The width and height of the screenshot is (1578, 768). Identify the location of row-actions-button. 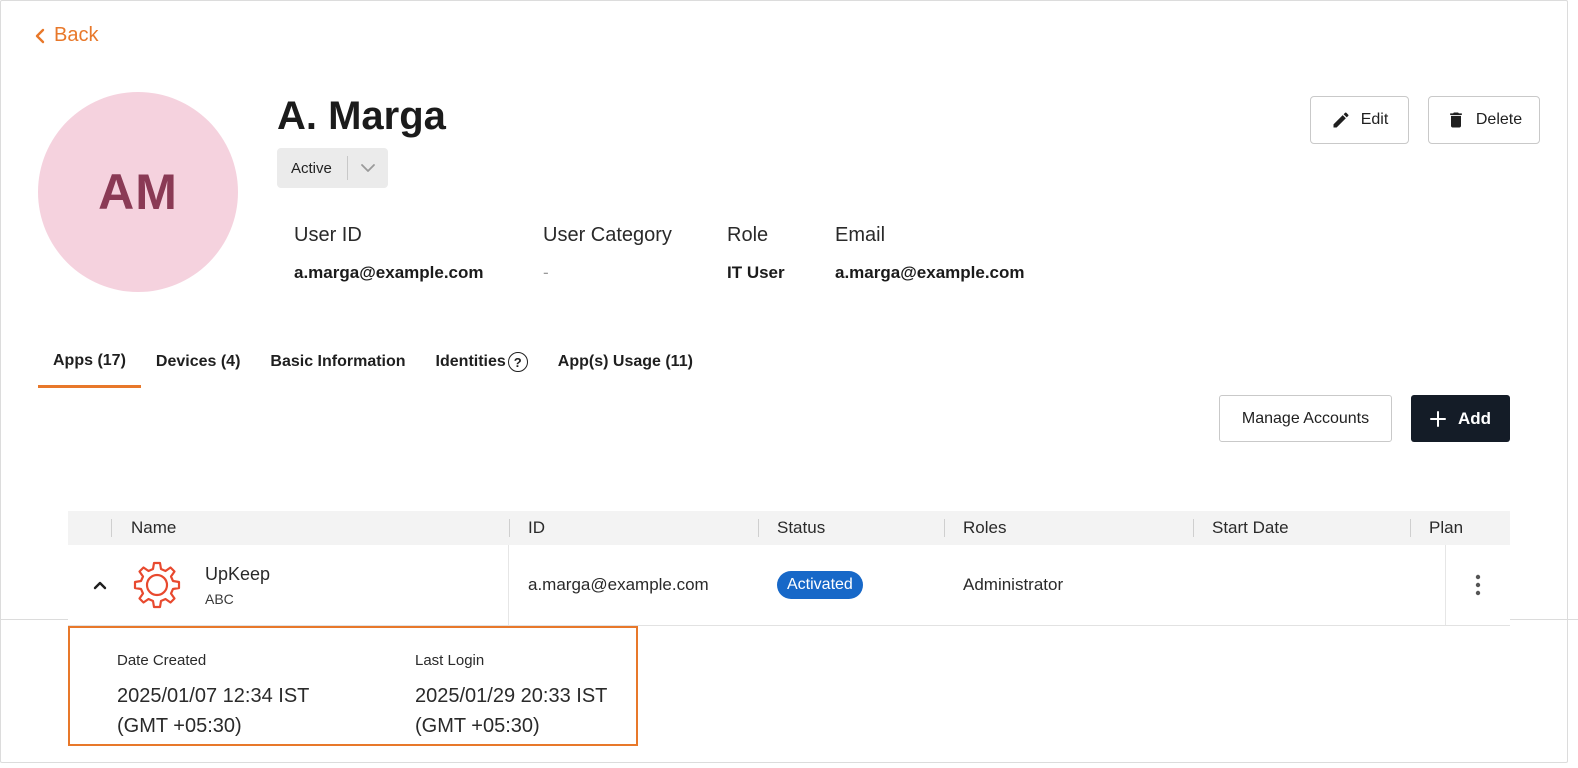
(1478, 585).